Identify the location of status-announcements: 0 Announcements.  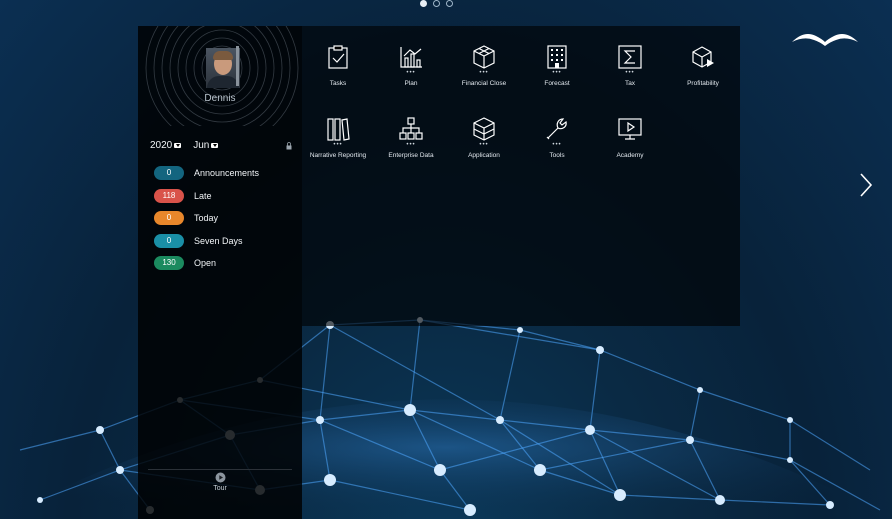
(206, 173).